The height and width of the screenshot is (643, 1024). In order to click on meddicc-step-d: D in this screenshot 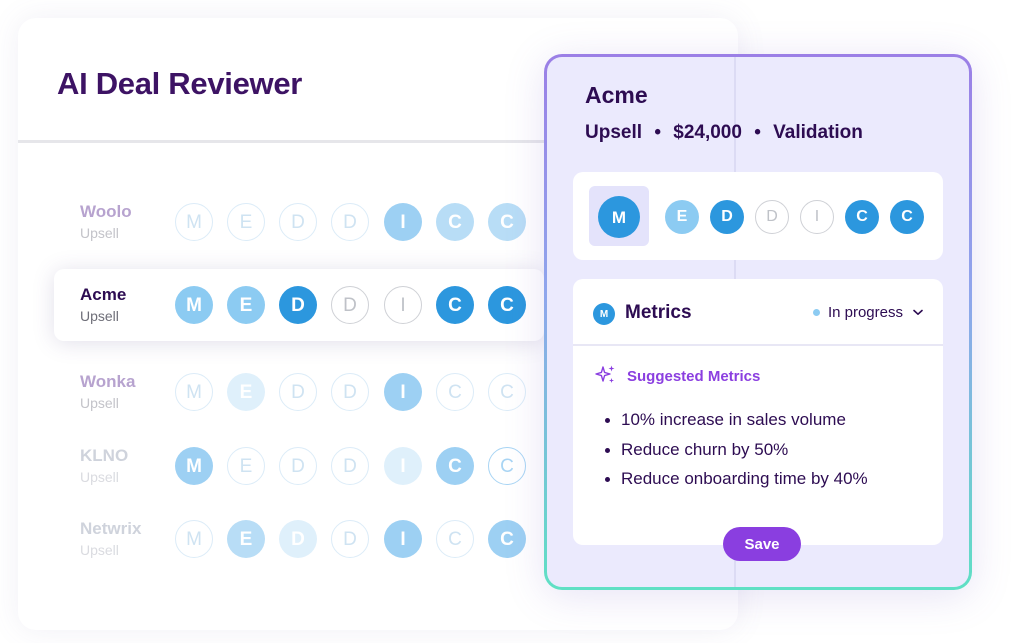, I will do `click(727, 217)`.